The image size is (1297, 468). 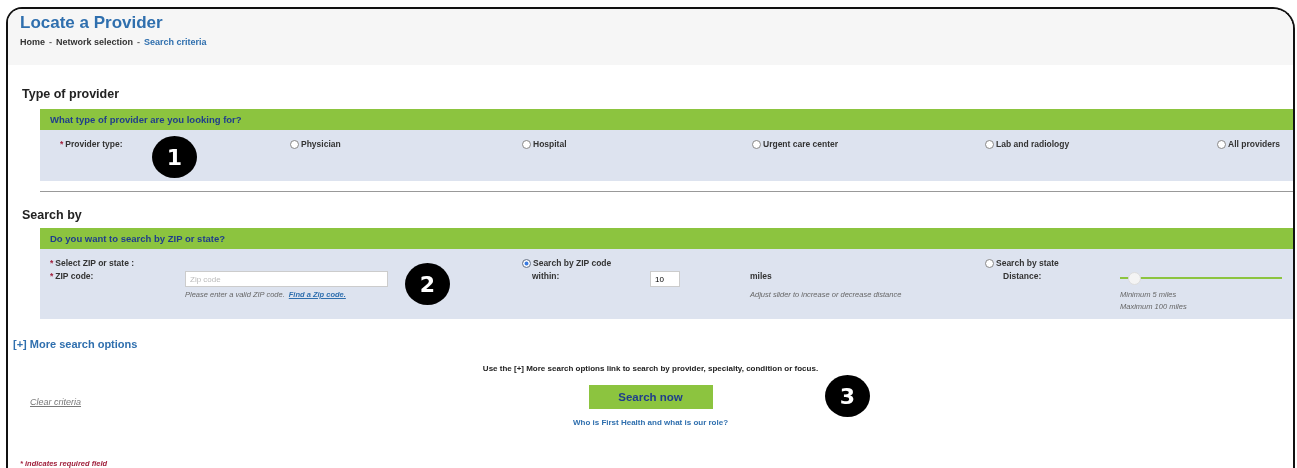 I want to click on radio-option: Hospital, so click(x=637, y=144).